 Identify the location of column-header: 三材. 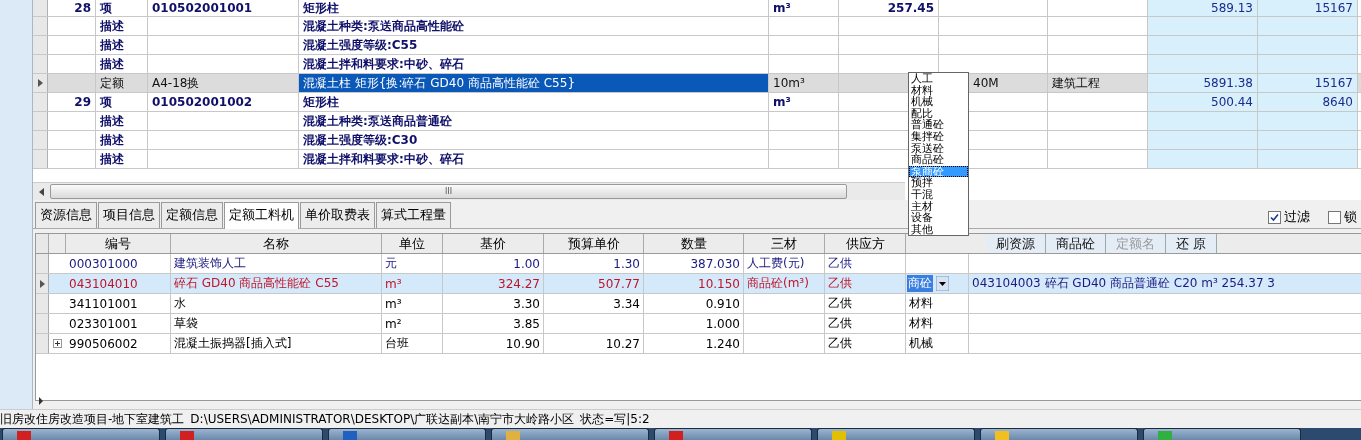
(784, 243).